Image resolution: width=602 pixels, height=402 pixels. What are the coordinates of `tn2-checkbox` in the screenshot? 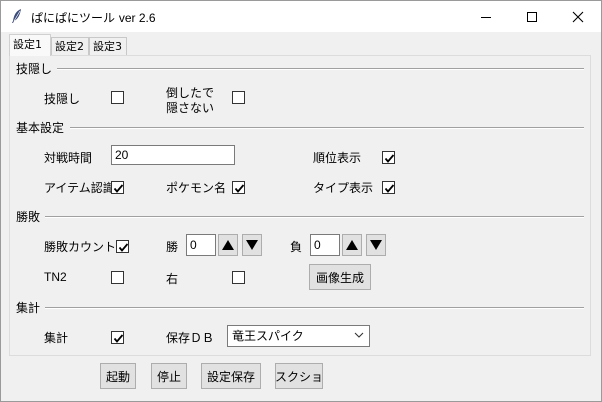 It's located at (117, 277).